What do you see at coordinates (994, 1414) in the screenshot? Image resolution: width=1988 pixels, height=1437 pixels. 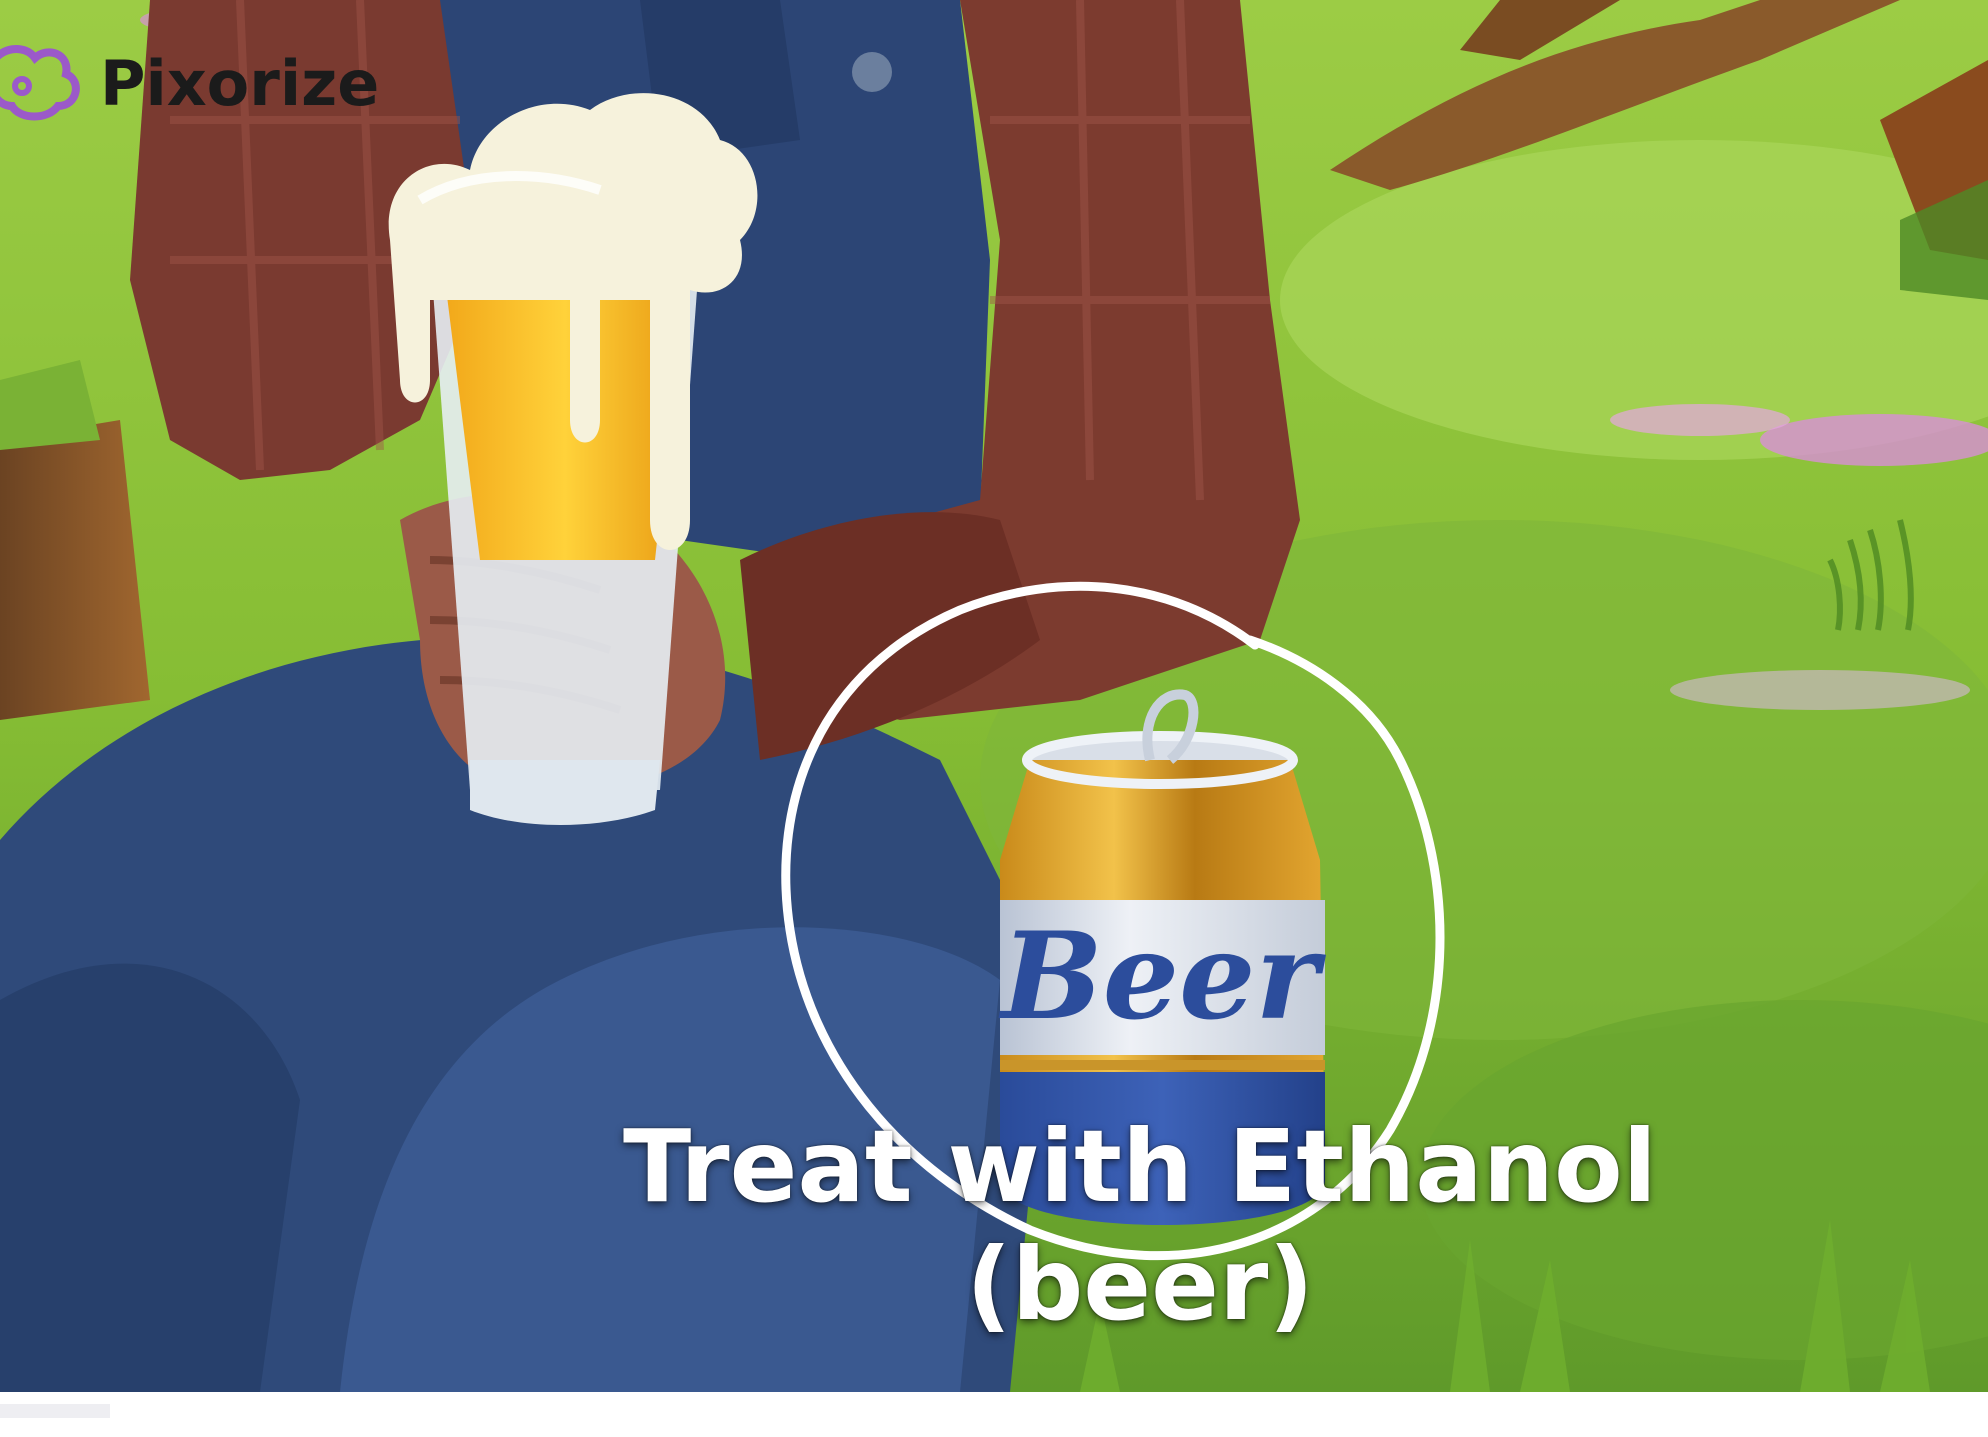 I see `bottom-bar` at bounding box center [994, 1414].